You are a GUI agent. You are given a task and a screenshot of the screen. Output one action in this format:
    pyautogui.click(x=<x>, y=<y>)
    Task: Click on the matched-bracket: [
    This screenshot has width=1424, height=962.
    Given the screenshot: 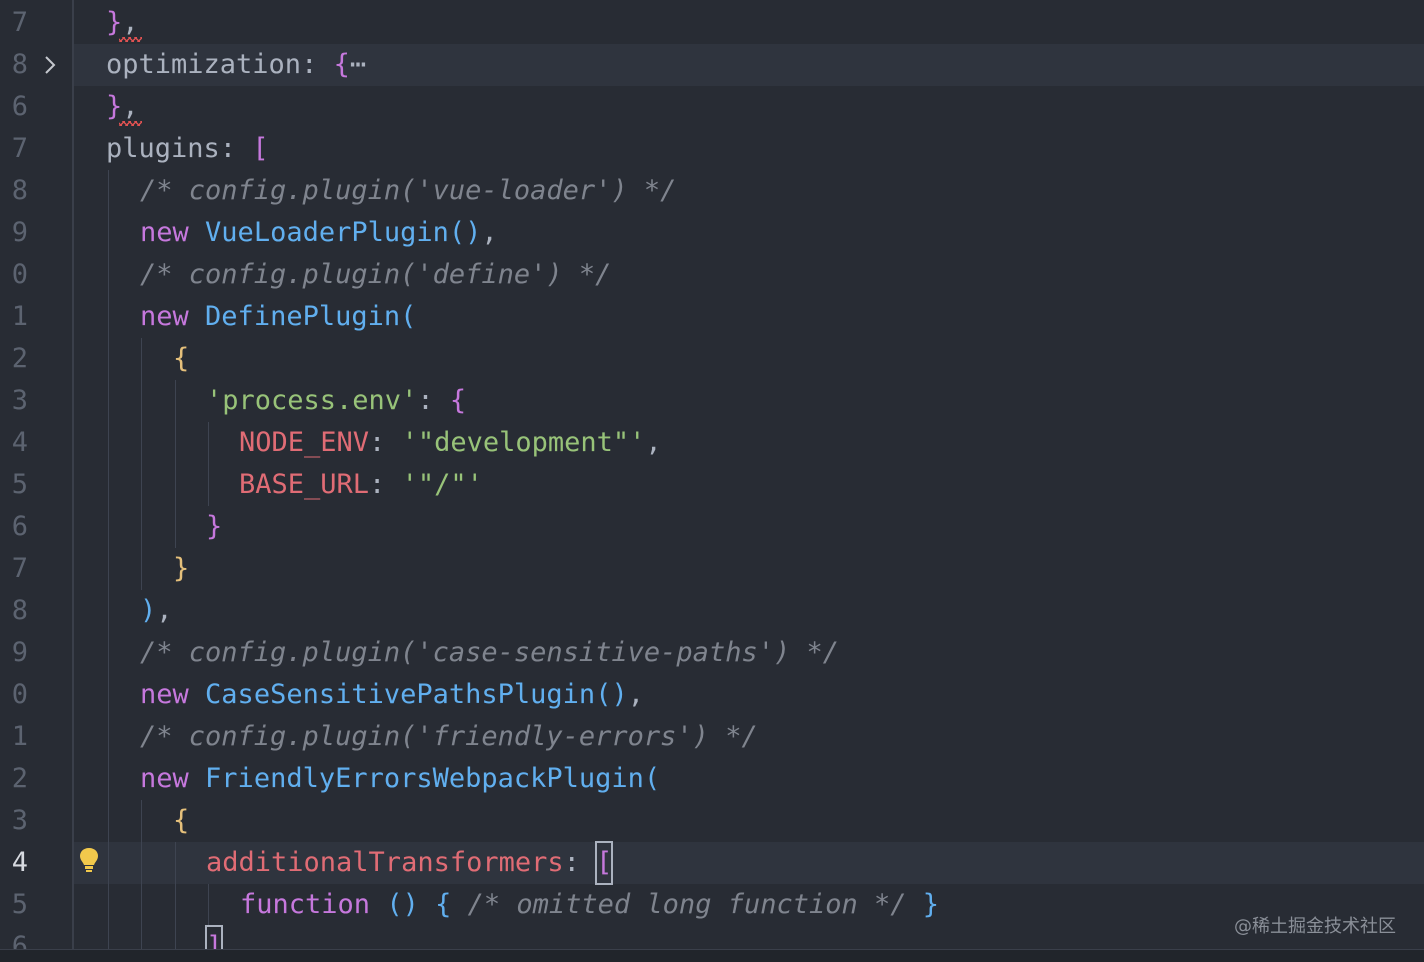 What is the action you would take?
    pyautogui.click(x=604, y=863)
    